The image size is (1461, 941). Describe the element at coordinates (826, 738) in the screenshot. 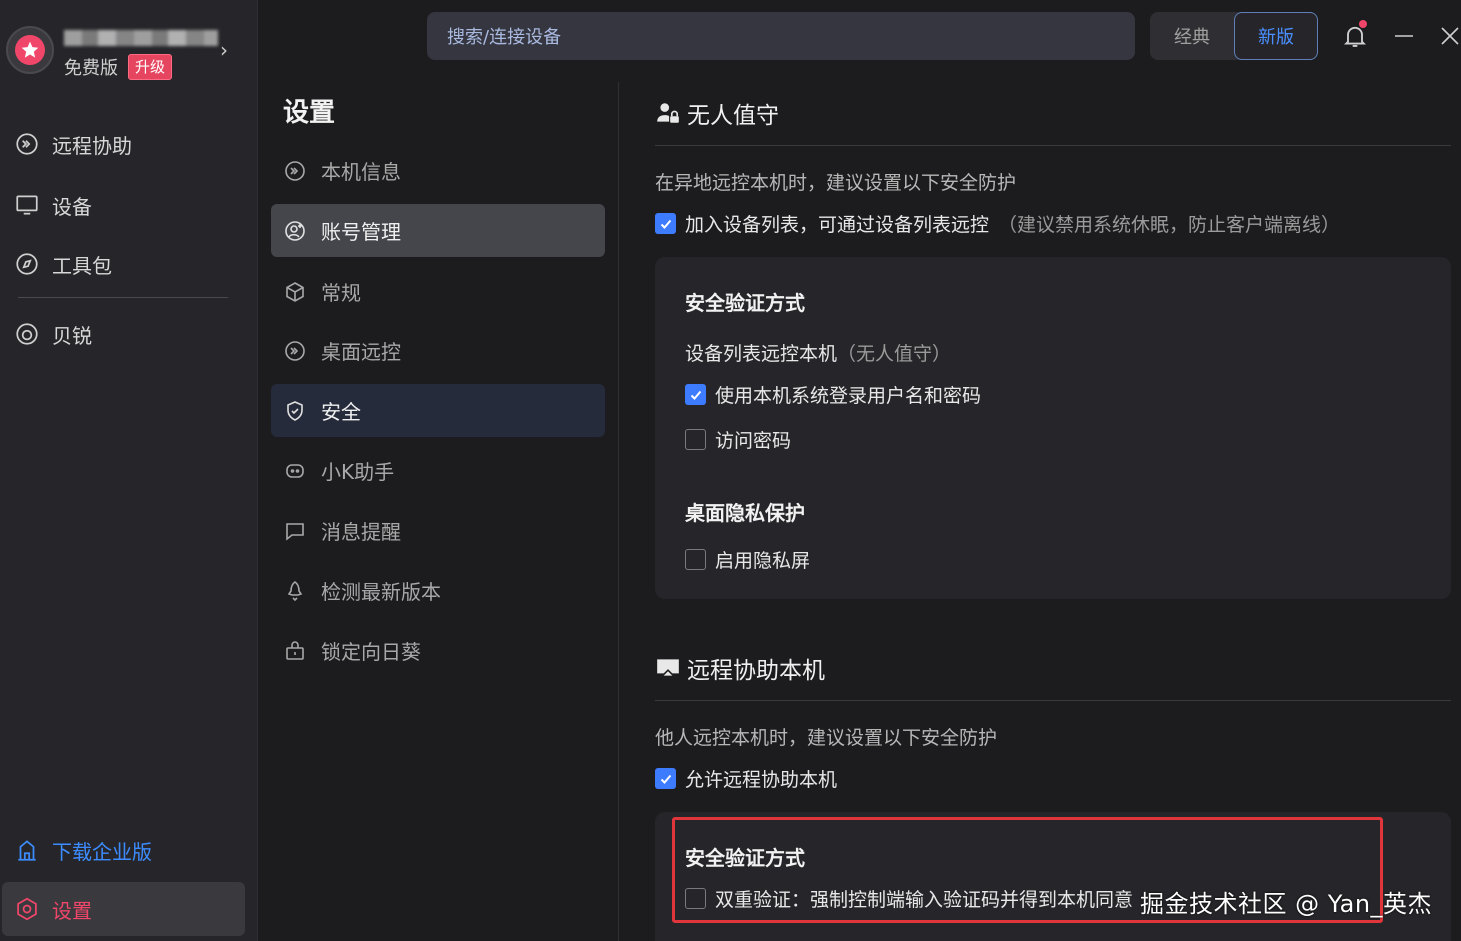

I see `remote-assist-description: 他人远控本机时，建议设置以下安全防护` at that location.